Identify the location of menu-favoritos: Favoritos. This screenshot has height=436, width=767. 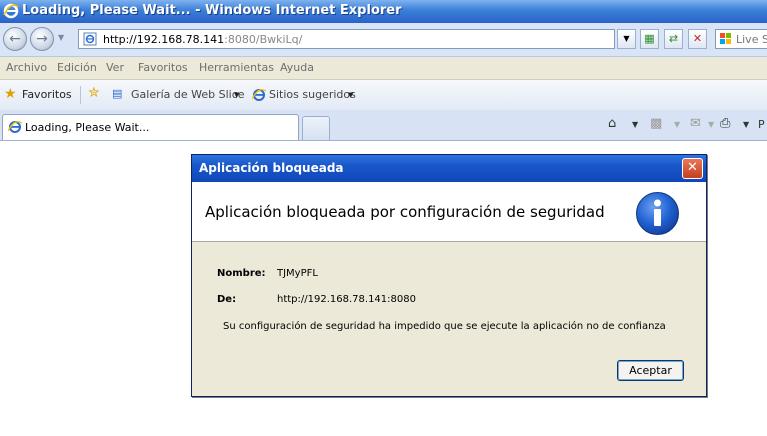
(163, 67).